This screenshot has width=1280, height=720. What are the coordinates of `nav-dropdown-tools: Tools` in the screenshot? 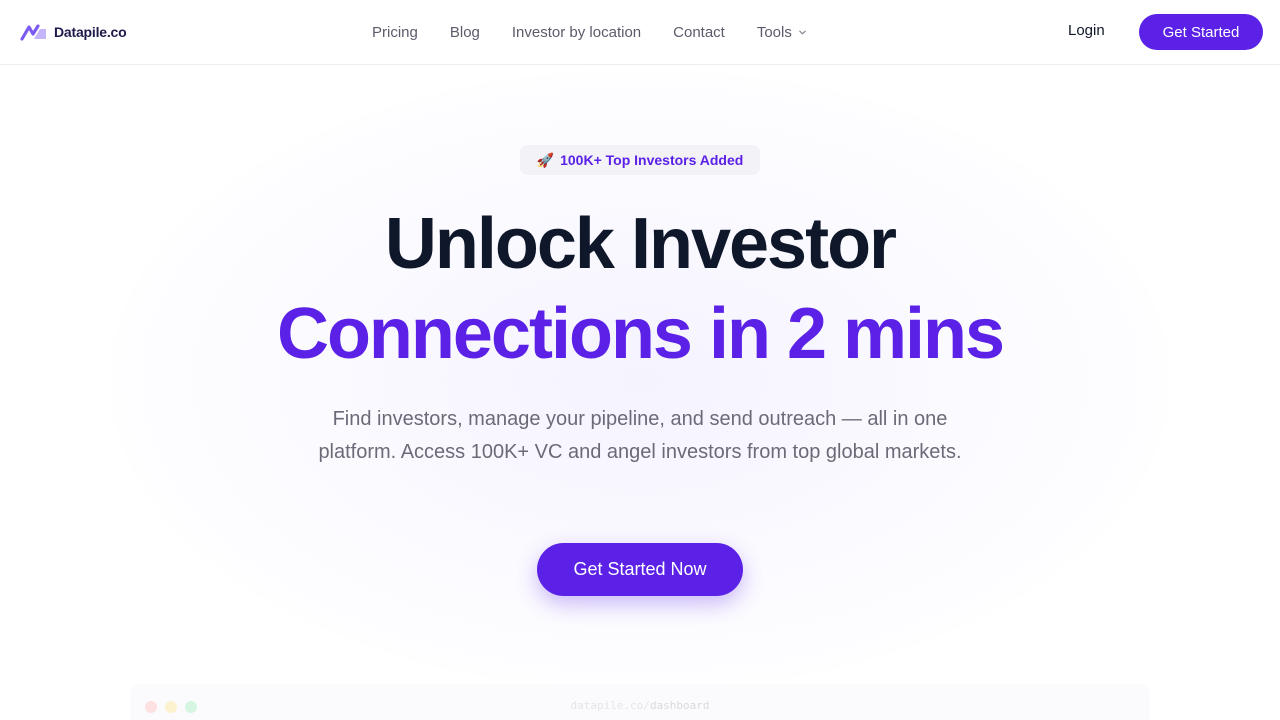 It's located at (782, 32).